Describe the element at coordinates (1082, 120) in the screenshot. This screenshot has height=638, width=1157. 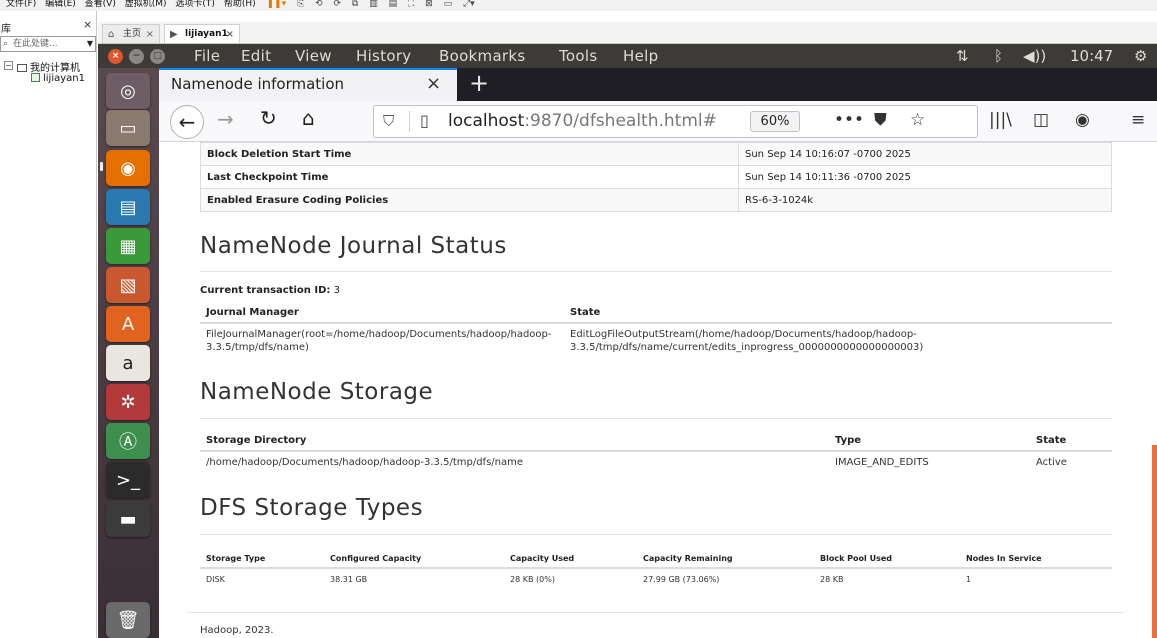
I see `account-icon: ◉` at that location.